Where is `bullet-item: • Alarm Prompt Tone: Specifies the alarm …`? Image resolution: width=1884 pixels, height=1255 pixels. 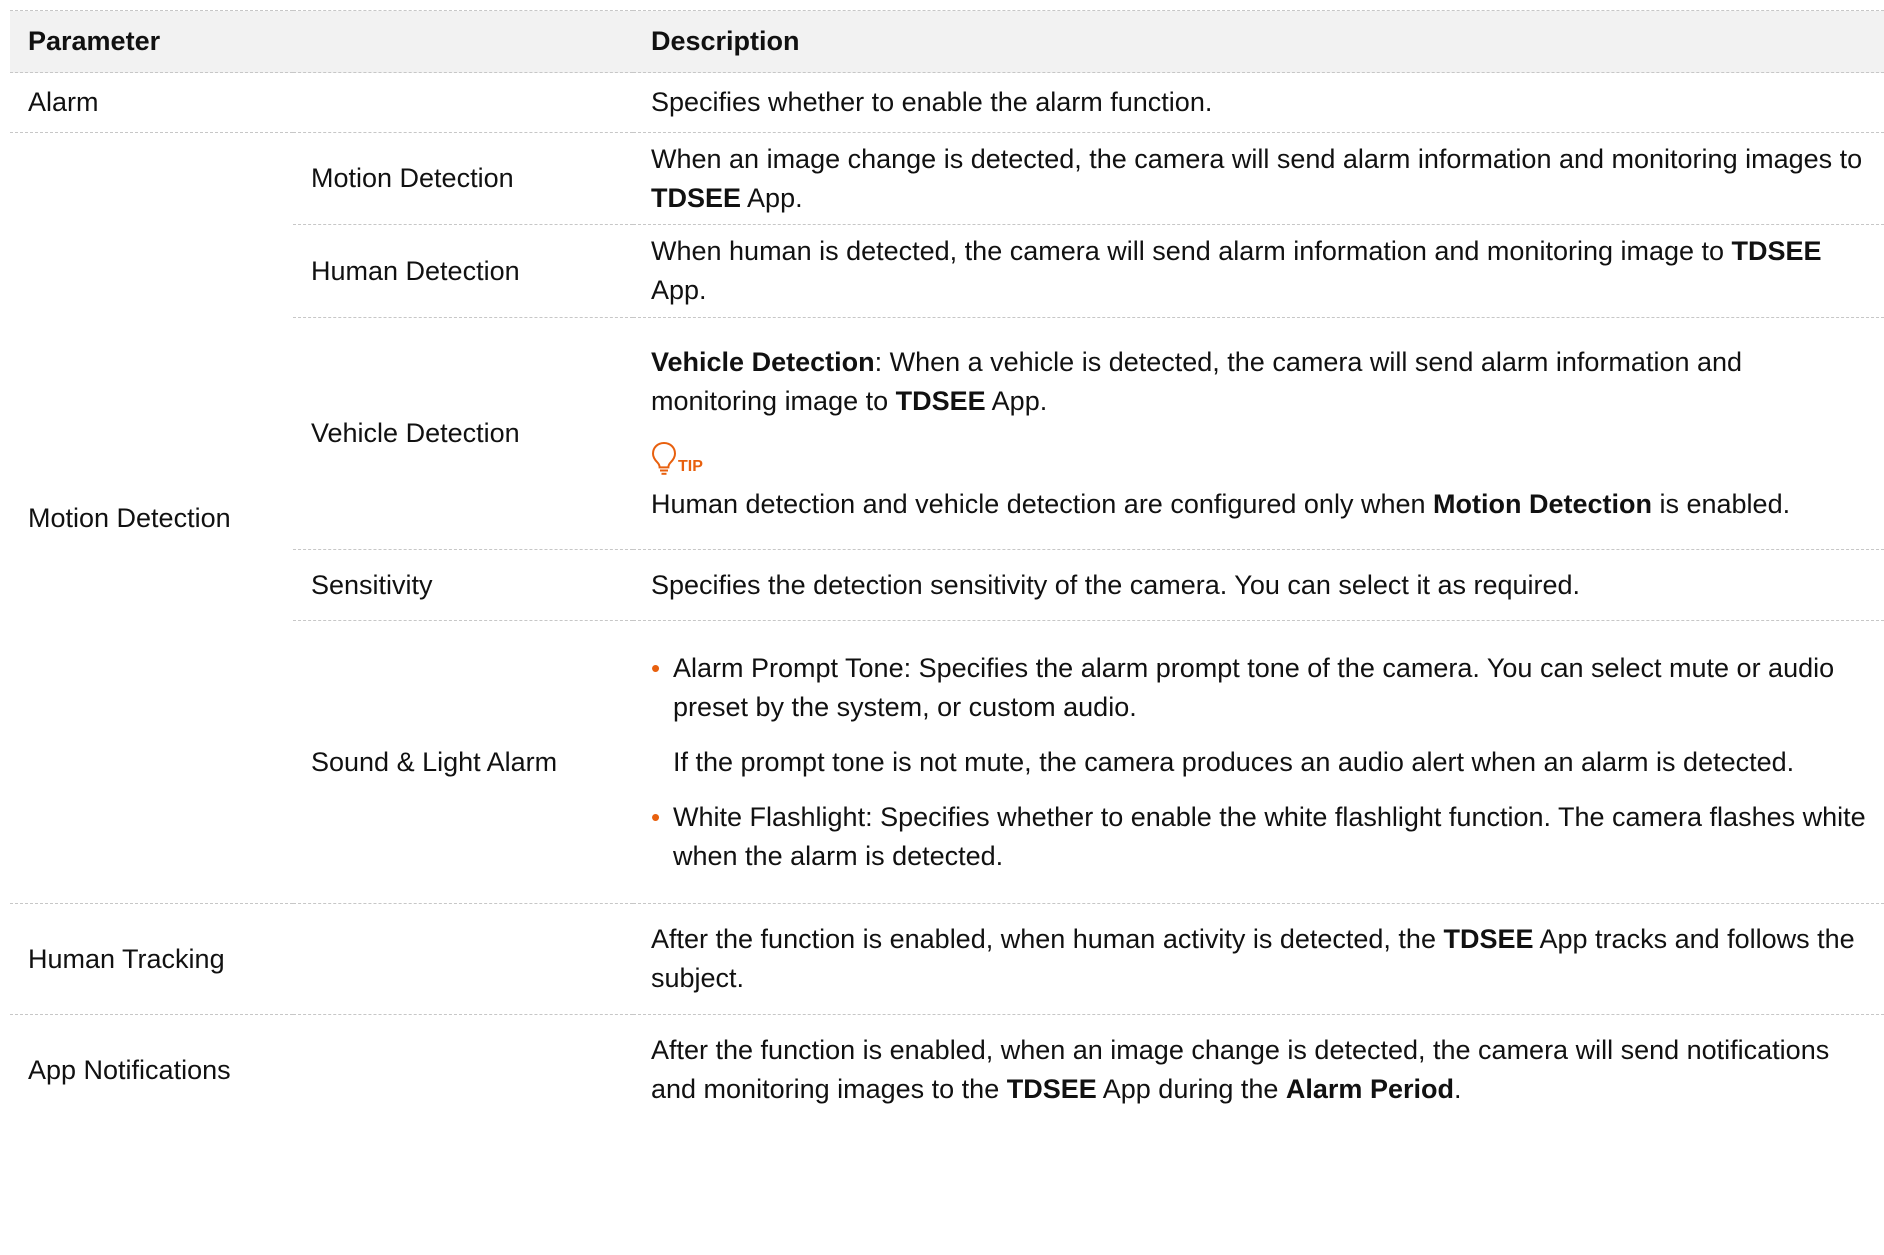 bullet-item: • Alarm Prompt Tone: Specifies the alarm … is located at coordinates (1260, 688).